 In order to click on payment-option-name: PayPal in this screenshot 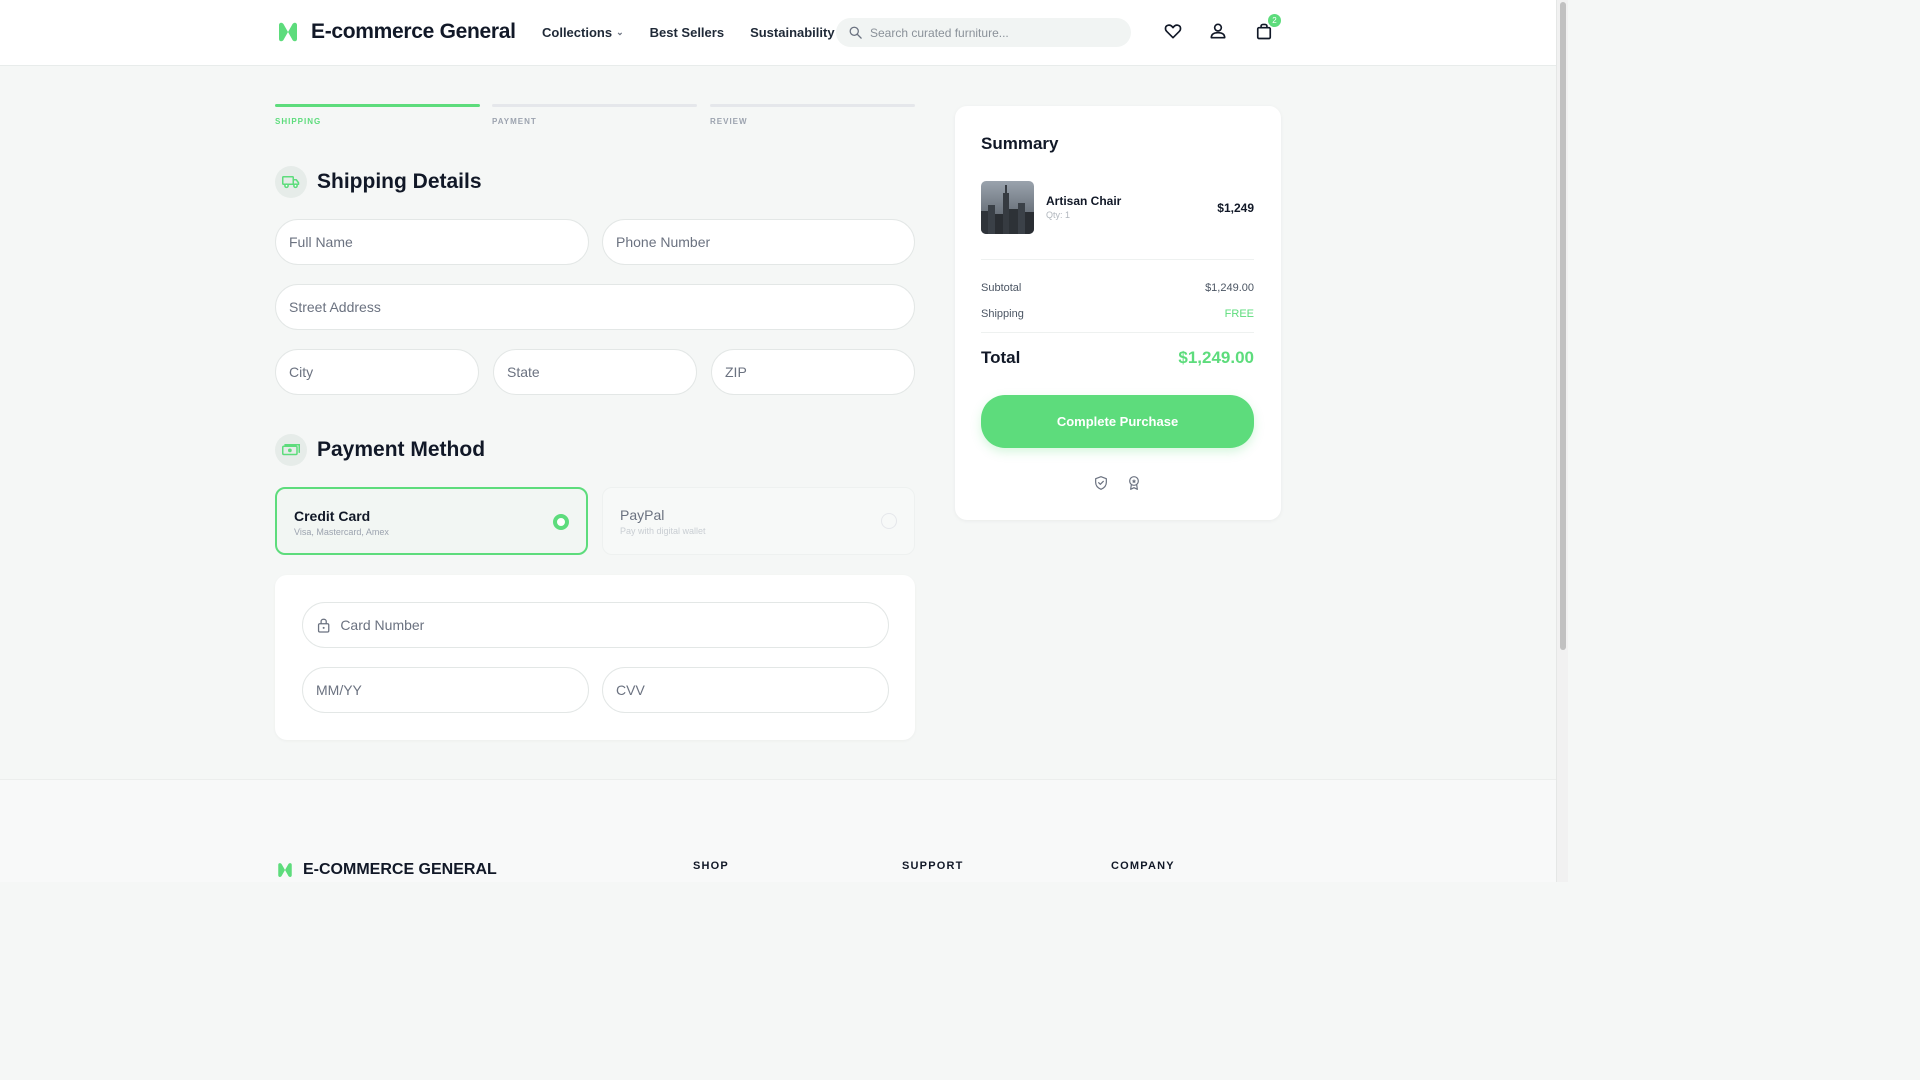, I will do `click(642, 515)`.